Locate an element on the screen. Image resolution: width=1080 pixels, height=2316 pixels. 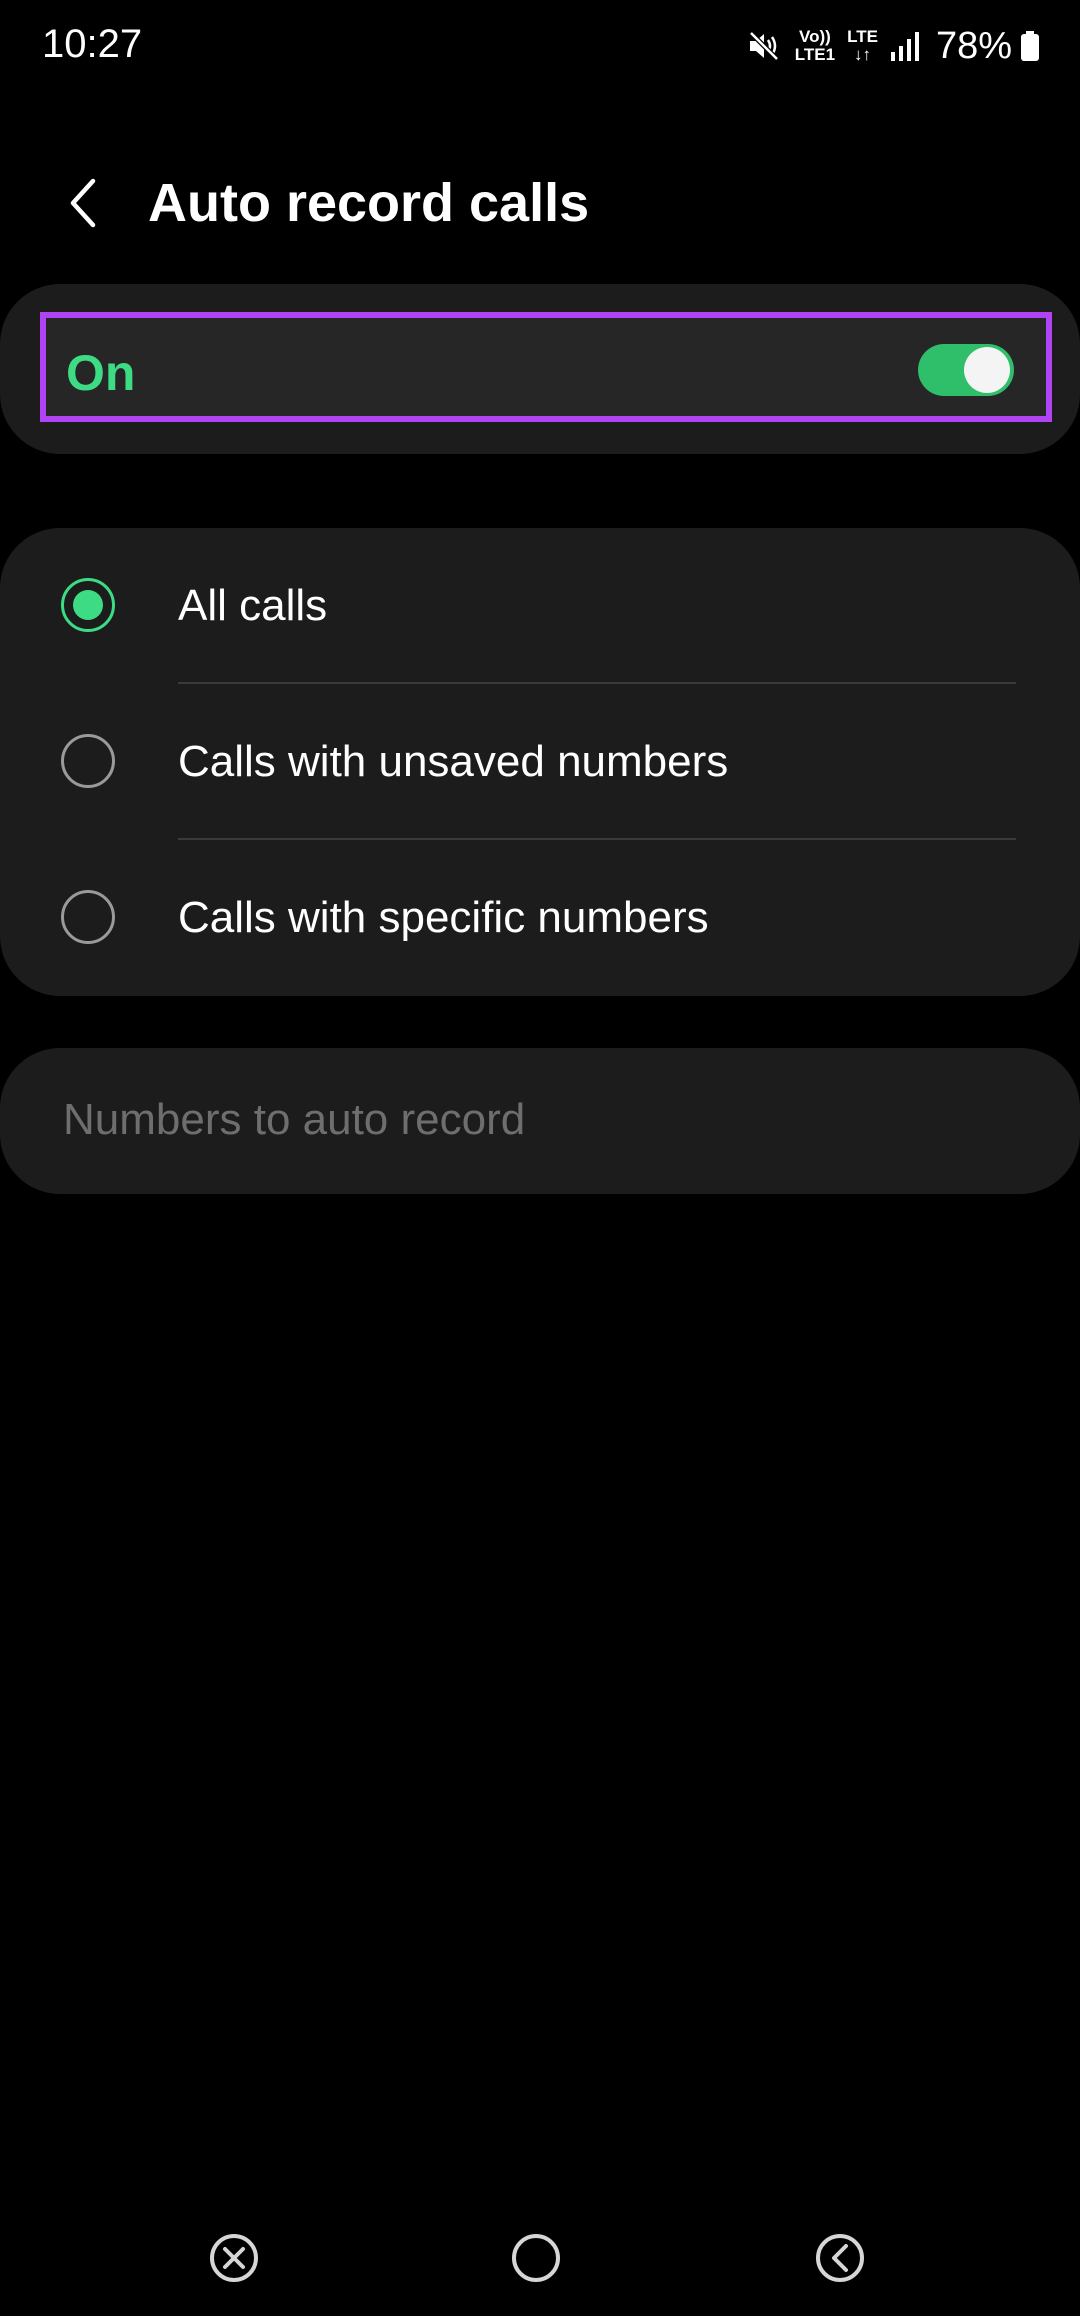
back-nav-button is located at coordinates (840, 2258).